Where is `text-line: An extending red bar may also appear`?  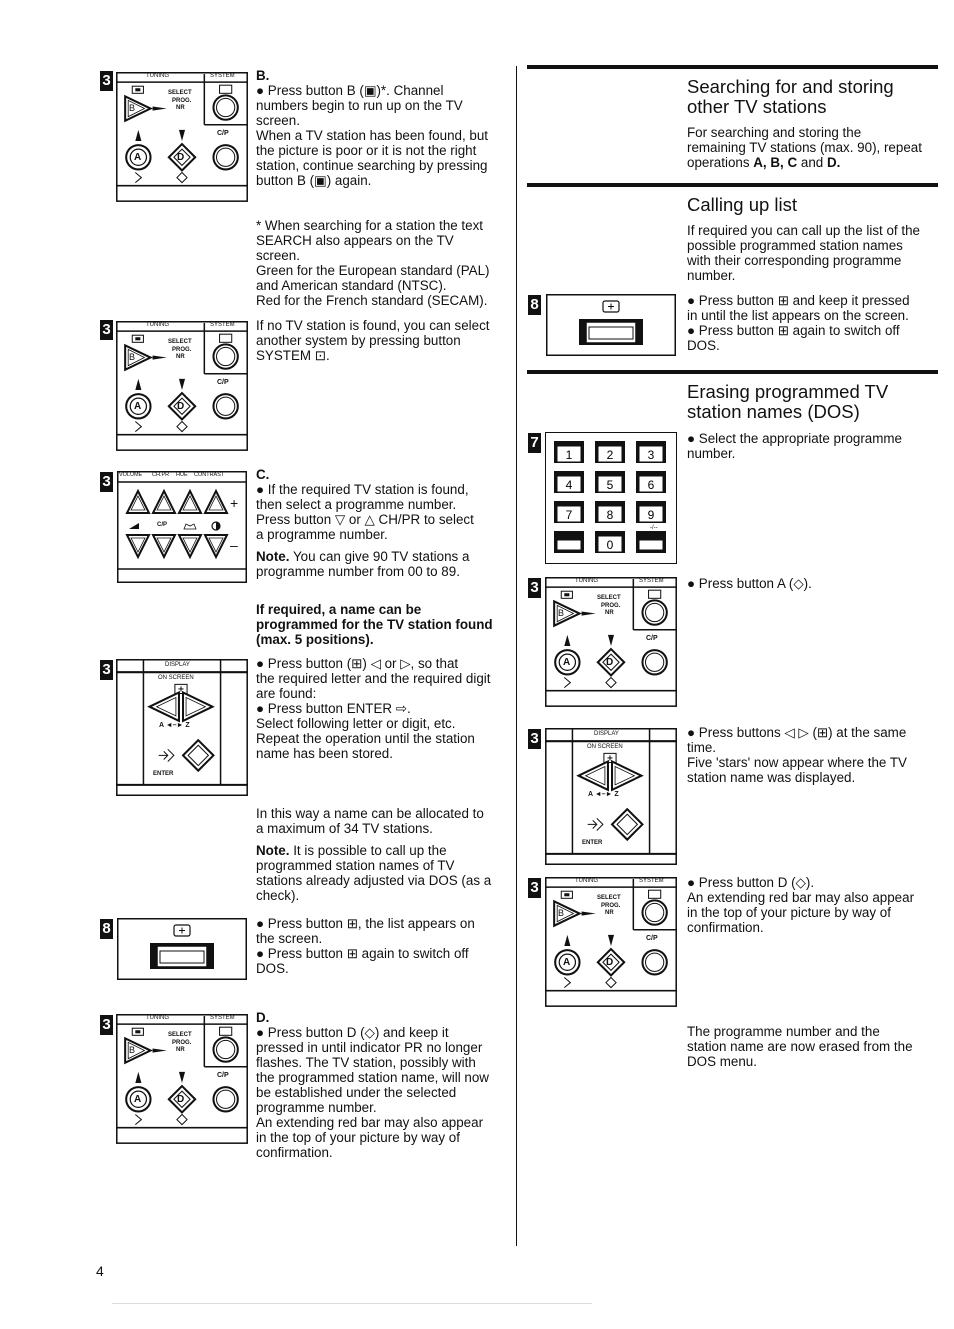 text-line: An extending red bar may also appear is located at coordinates (801, 897).